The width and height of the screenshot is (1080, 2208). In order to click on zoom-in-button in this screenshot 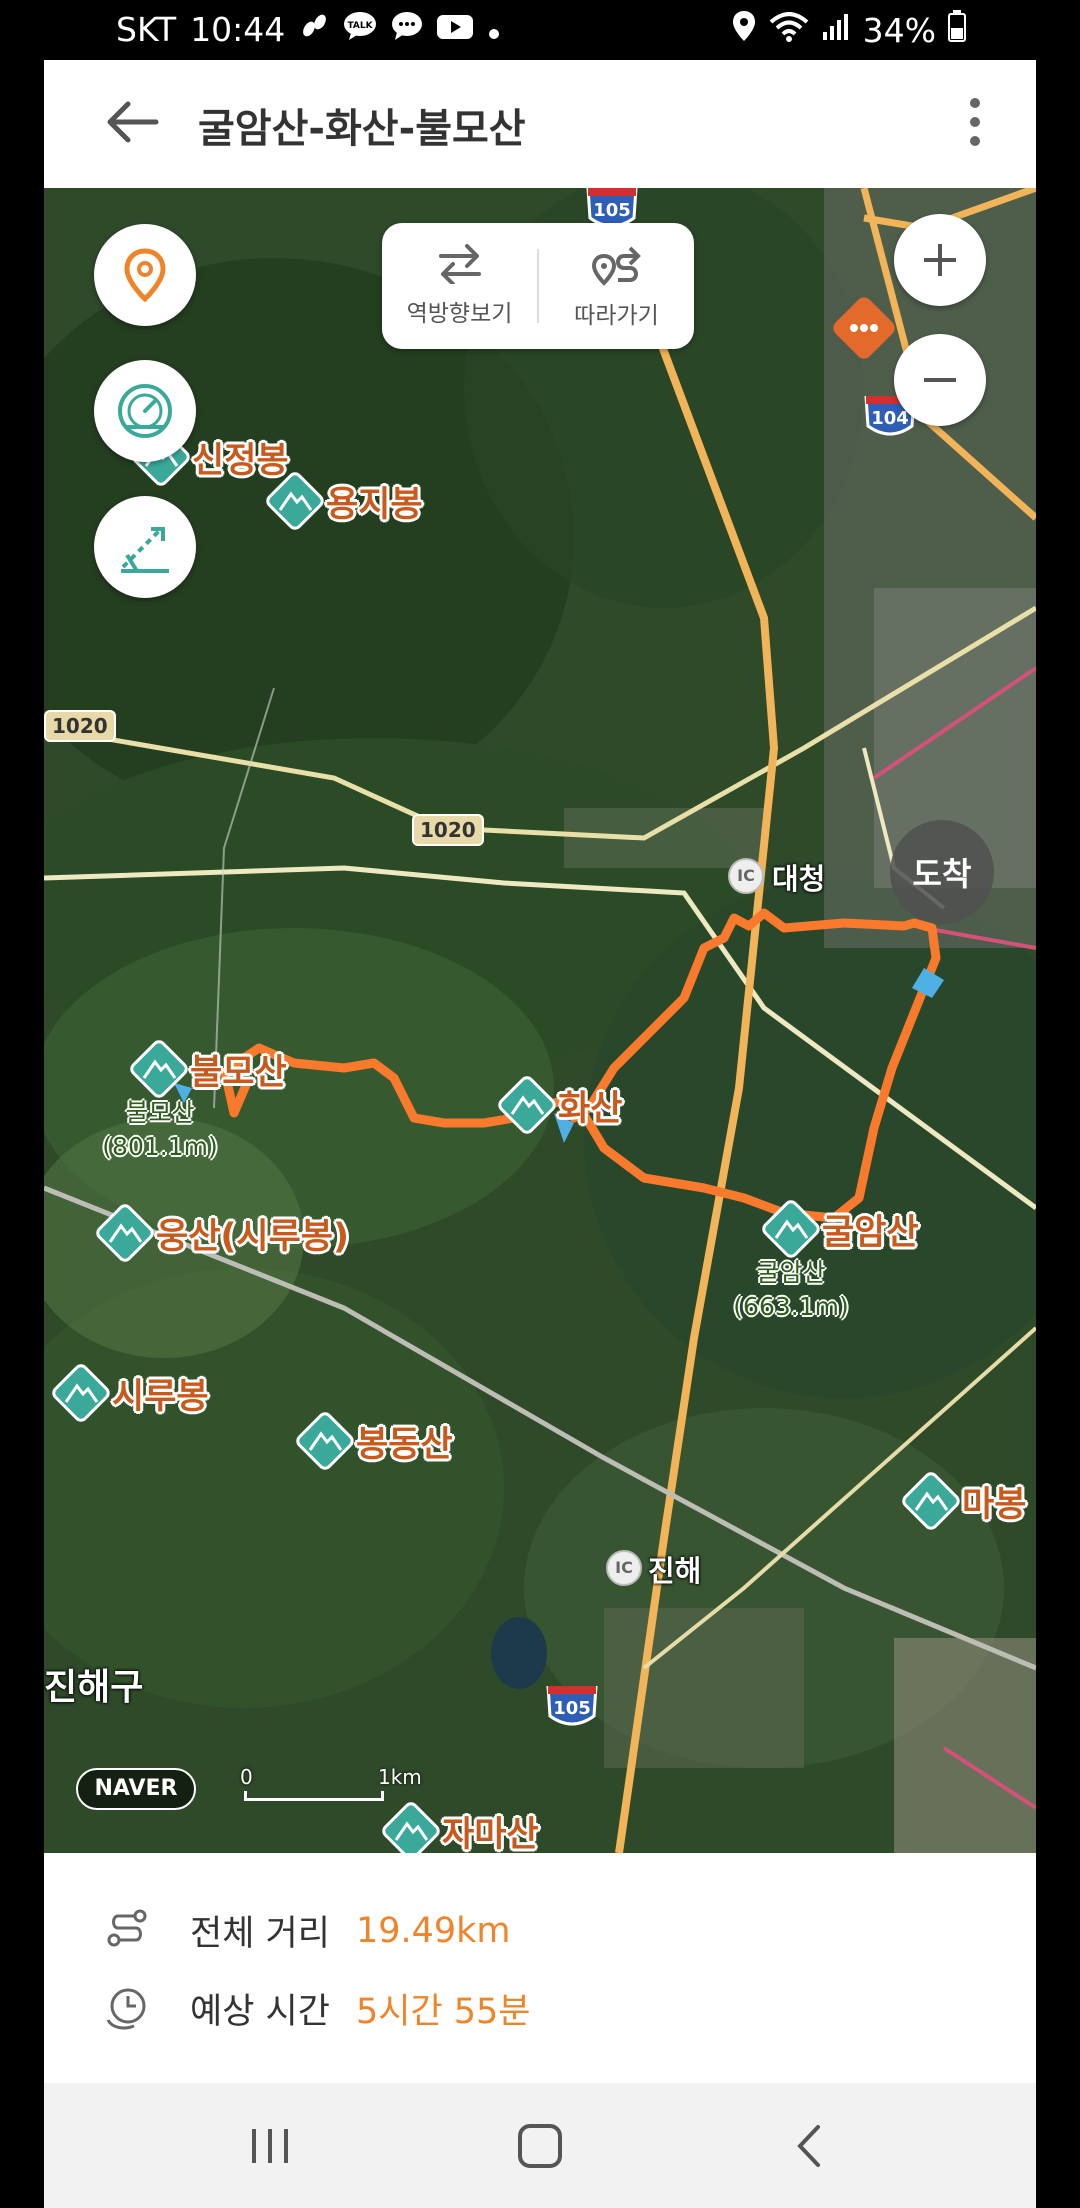, I will do `click(940, 260)`.